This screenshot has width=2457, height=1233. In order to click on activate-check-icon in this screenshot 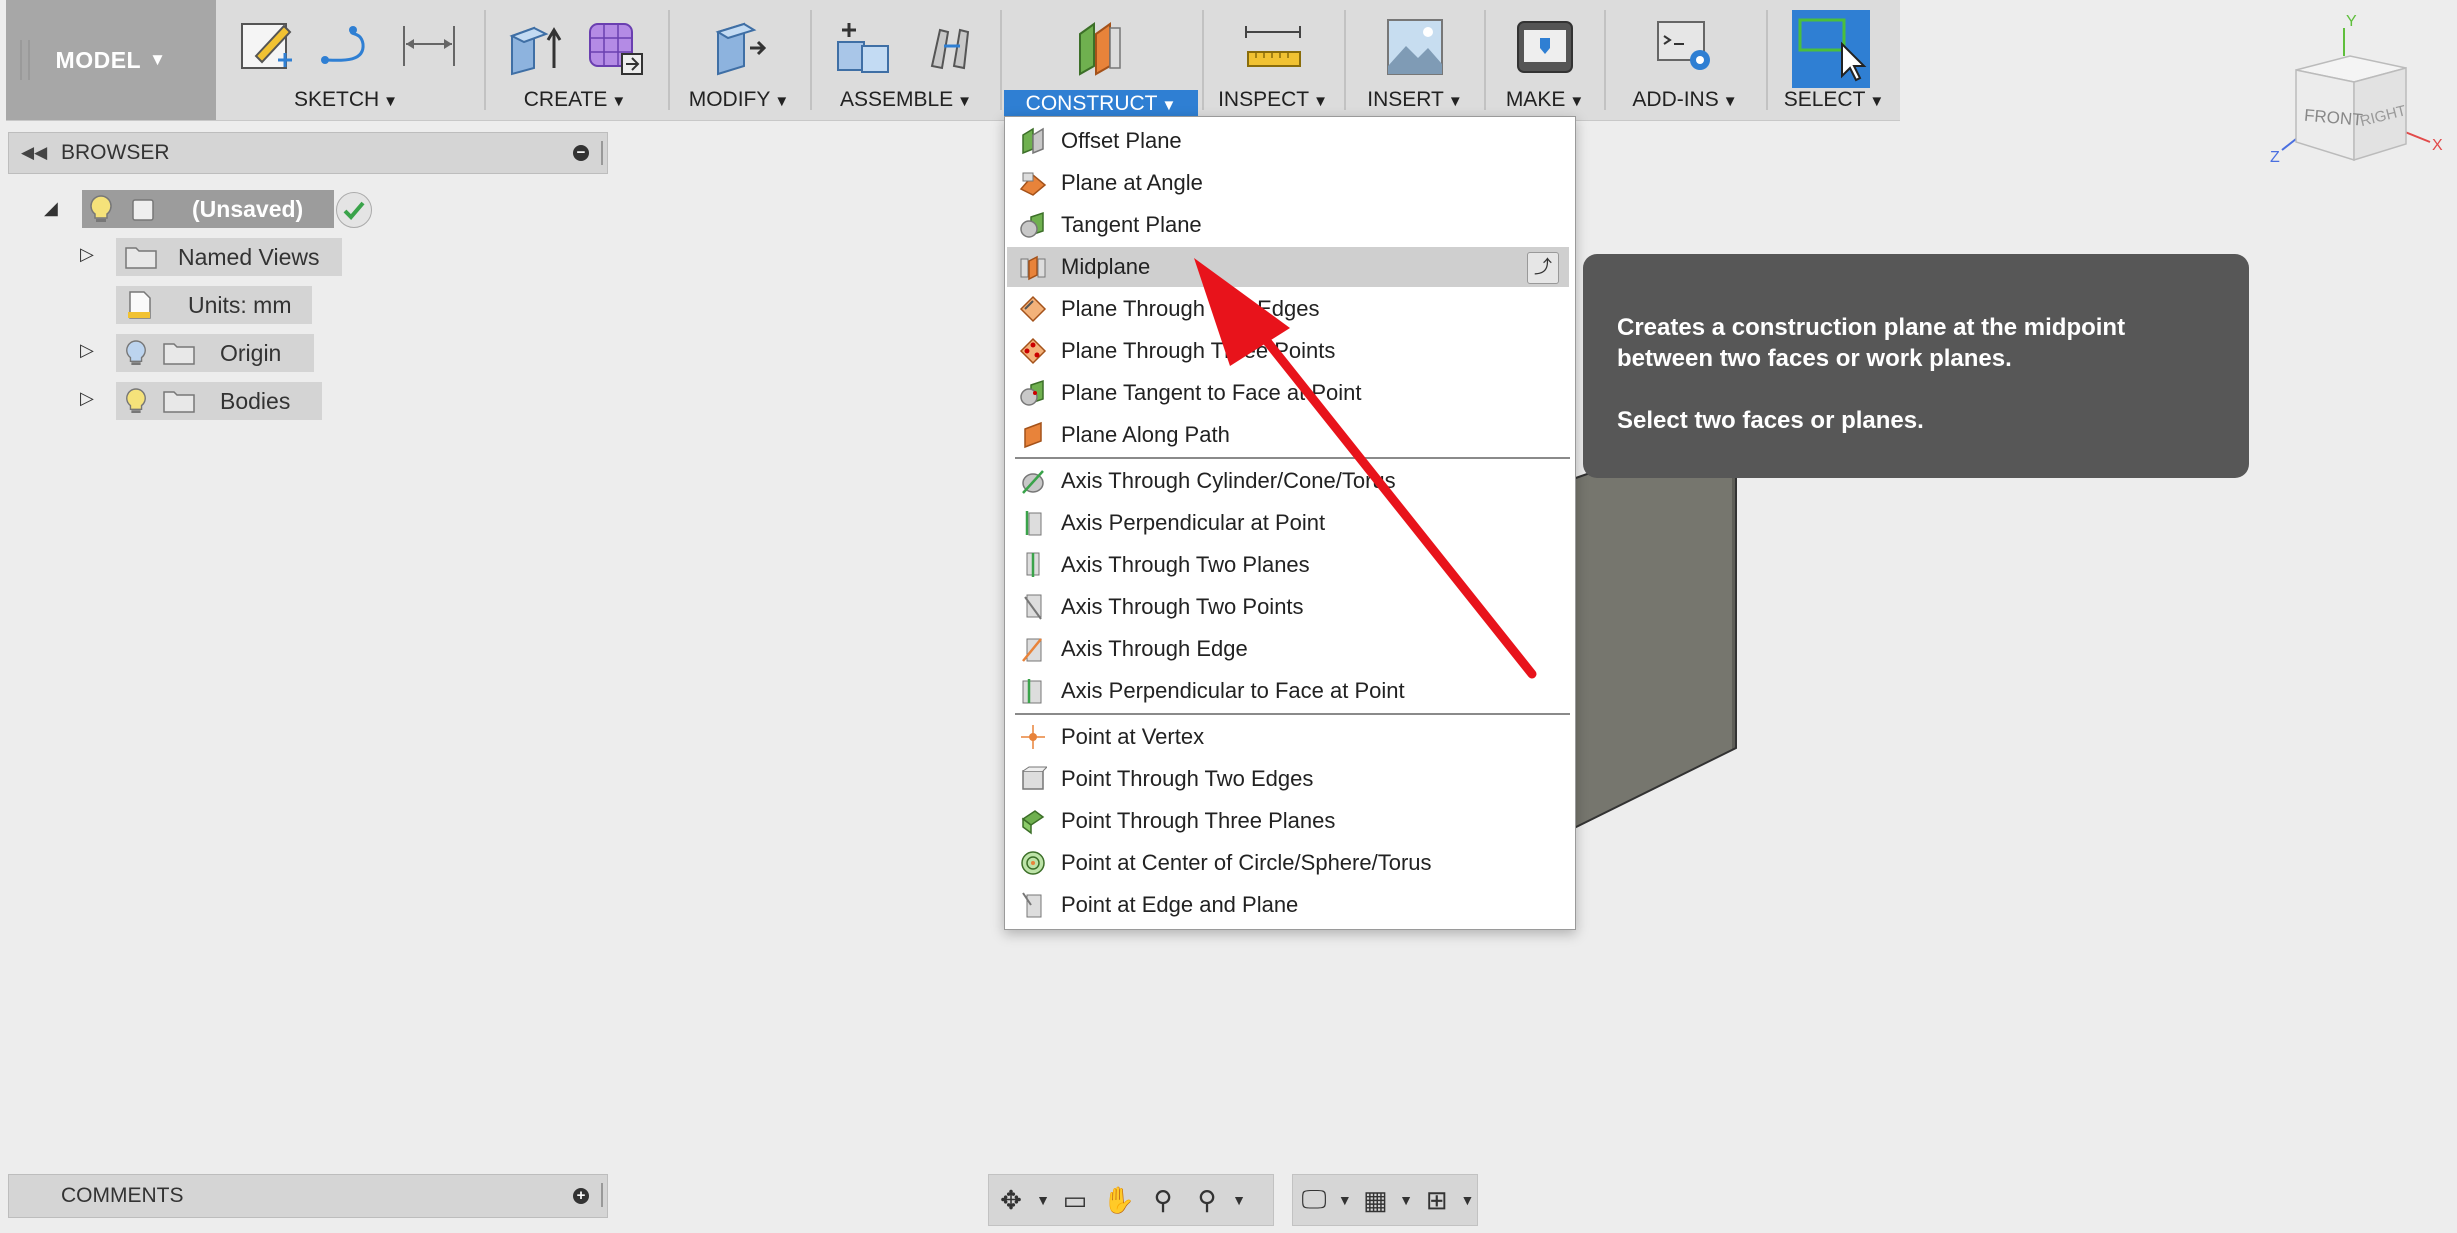, I will do `click(354, 210)`.